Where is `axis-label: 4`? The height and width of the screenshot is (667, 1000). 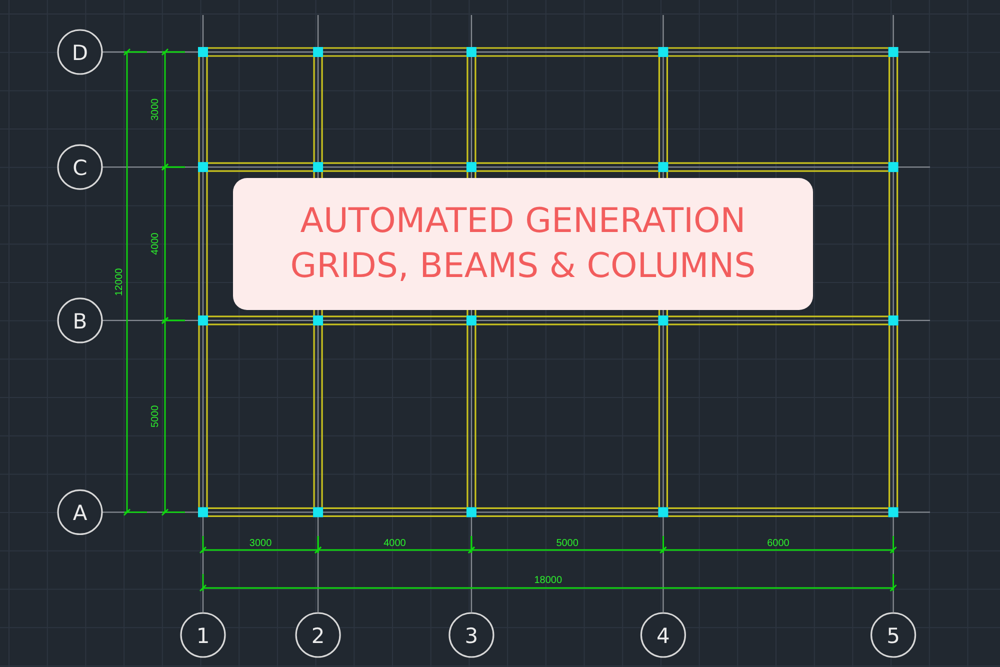 axis-label: 4 is located at coordinates (663, 636).